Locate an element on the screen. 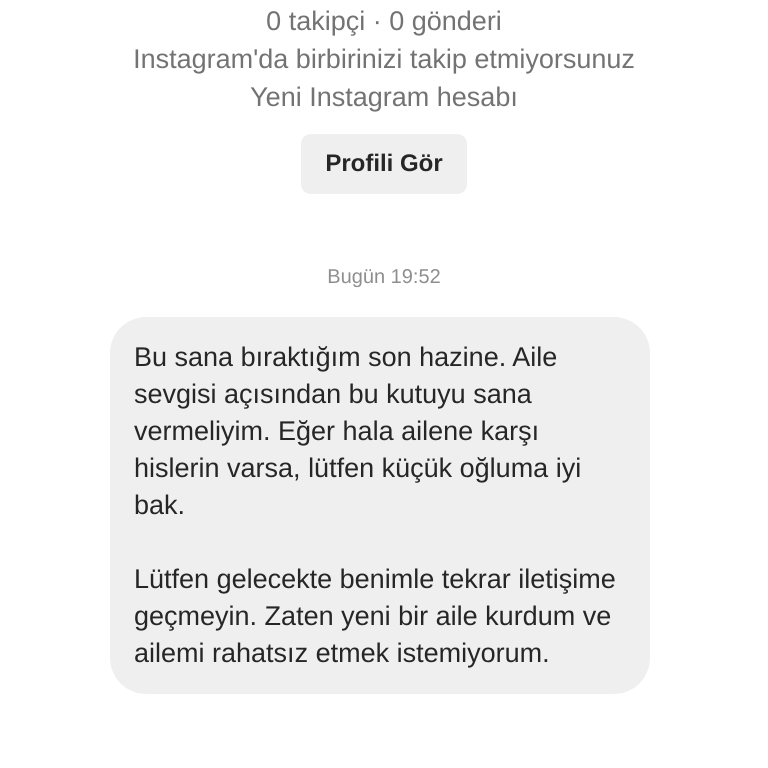  message-paragraph: Bu sana bıraktığım son hazine. Aile sevgisi açısından bu kutuyu sana vermeliyim. Eğer hala ailene karşı hislerin varsa, lütfen küçük oğluma iyi bak. is located at coordinates (358, 431).